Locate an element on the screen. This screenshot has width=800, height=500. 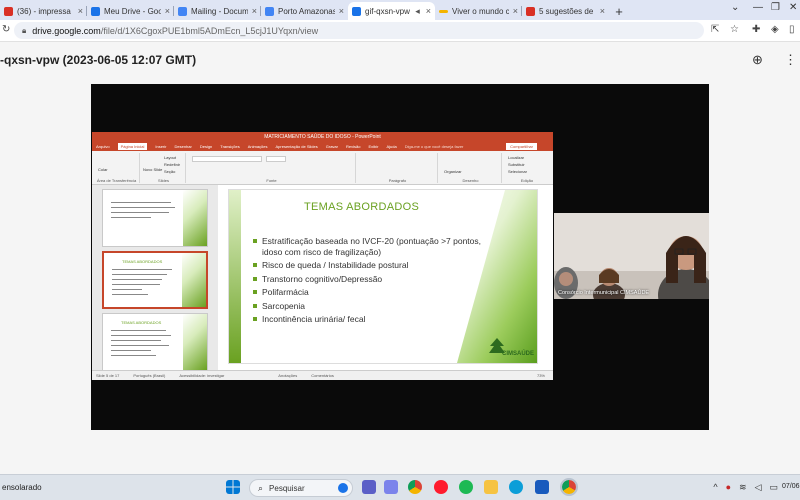
reset-button: Redefinir is located at coordinates (172, 164).